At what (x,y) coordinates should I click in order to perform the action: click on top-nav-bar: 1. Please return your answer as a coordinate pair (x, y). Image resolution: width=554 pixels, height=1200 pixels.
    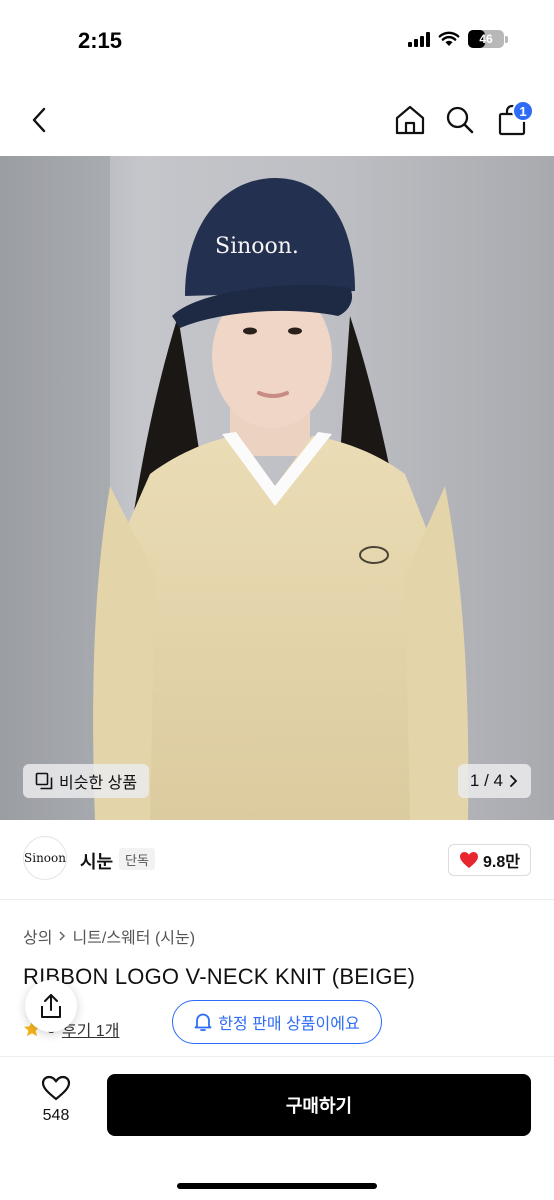
    Looking at the image, I should click on (277, 120).